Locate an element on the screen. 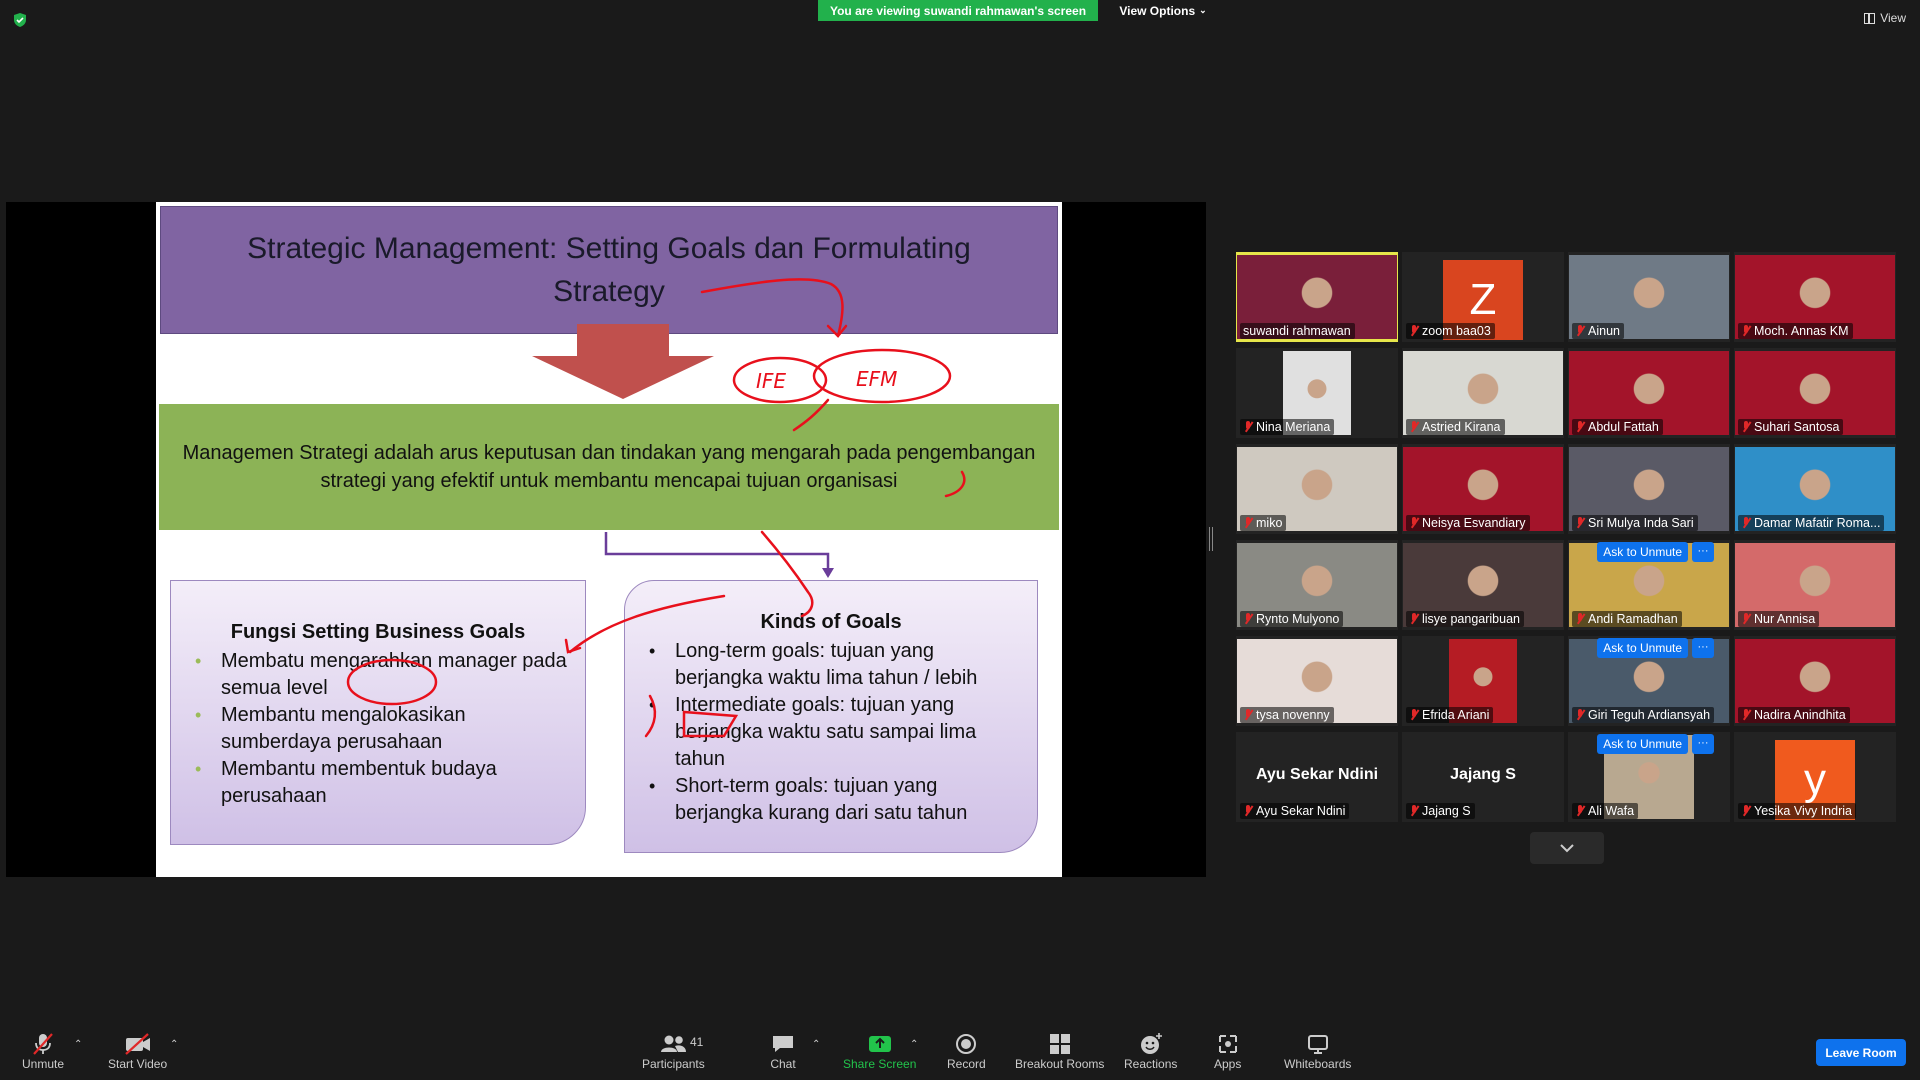  participant-tile: Ask to Unmute ··· Ali Wafa is located at coordinates (1649, 777).